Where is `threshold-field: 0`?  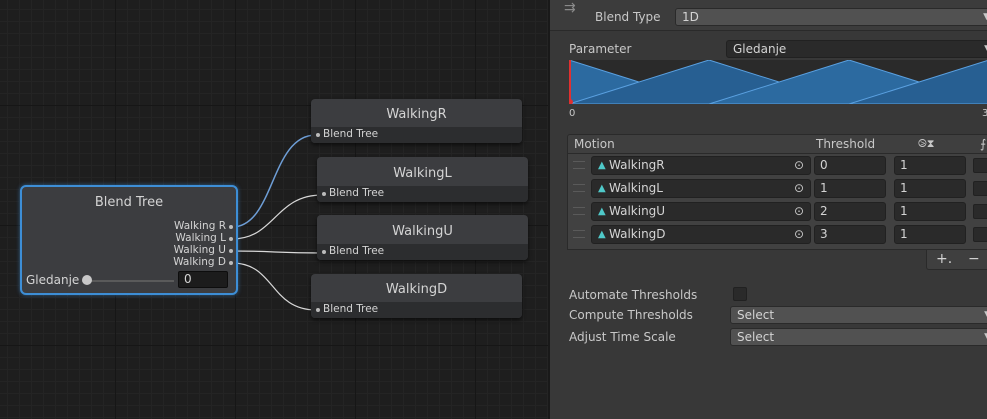 threshold-field: 0 is located at coordinates (850, 165).